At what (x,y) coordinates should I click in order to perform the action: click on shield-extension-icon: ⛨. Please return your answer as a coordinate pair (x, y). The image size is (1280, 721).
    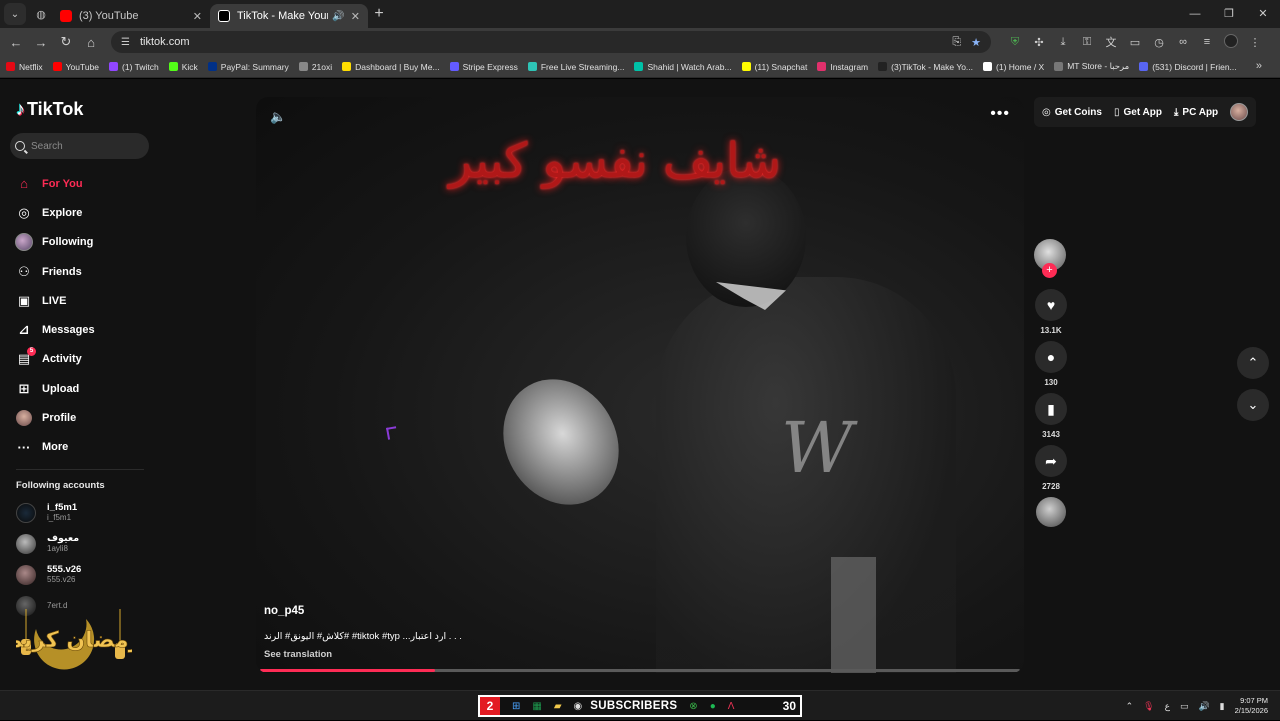
    Looking at the image, I should click on (1015, 42).